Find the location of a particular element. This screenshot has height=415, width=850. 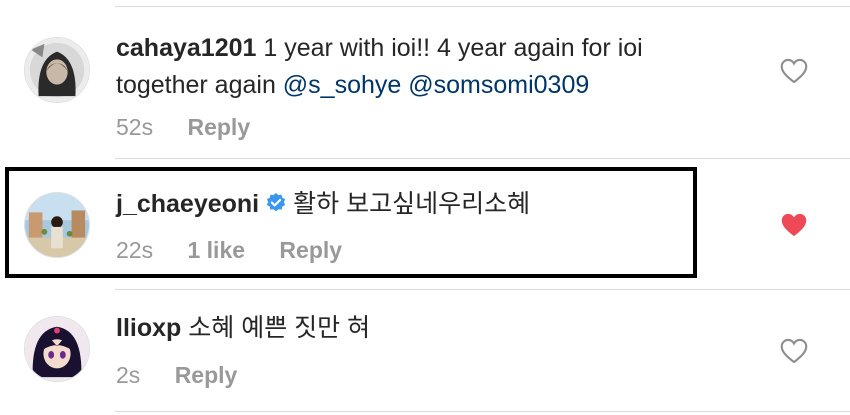

mention-link: @s_sohye is located at coordinates (342, 85).